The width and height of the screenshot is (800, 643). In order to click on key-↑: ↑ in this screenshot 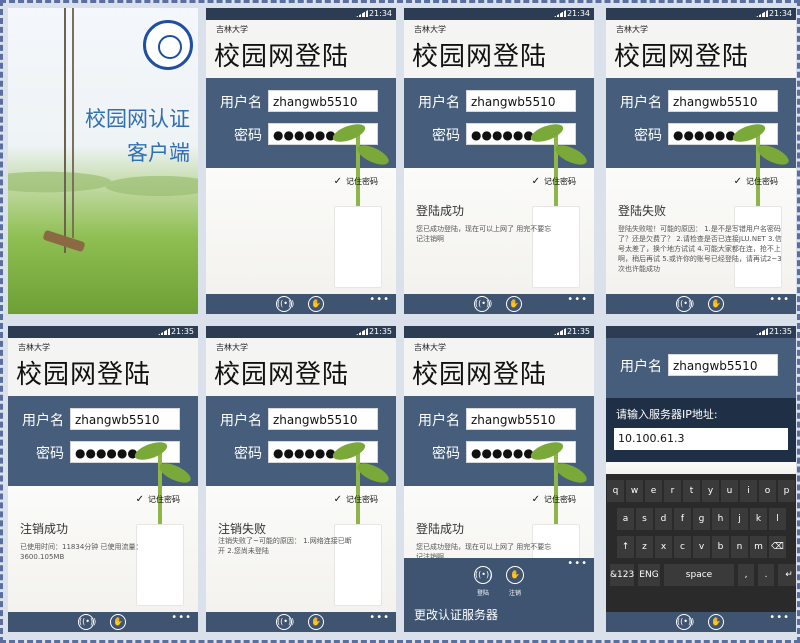, I will do `click(625, 547)`.